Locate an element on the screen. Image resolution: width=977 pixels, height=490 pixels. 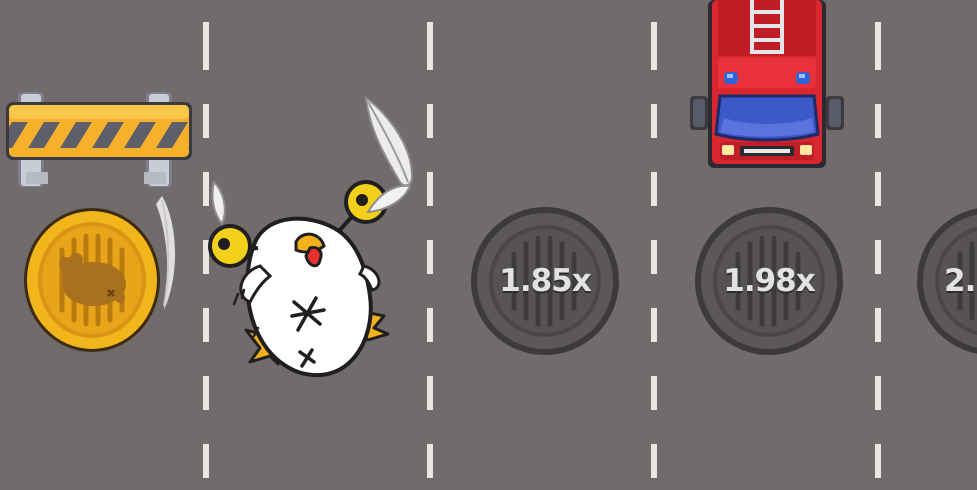
fire-truck-icon is located at coordinates (767, 84).